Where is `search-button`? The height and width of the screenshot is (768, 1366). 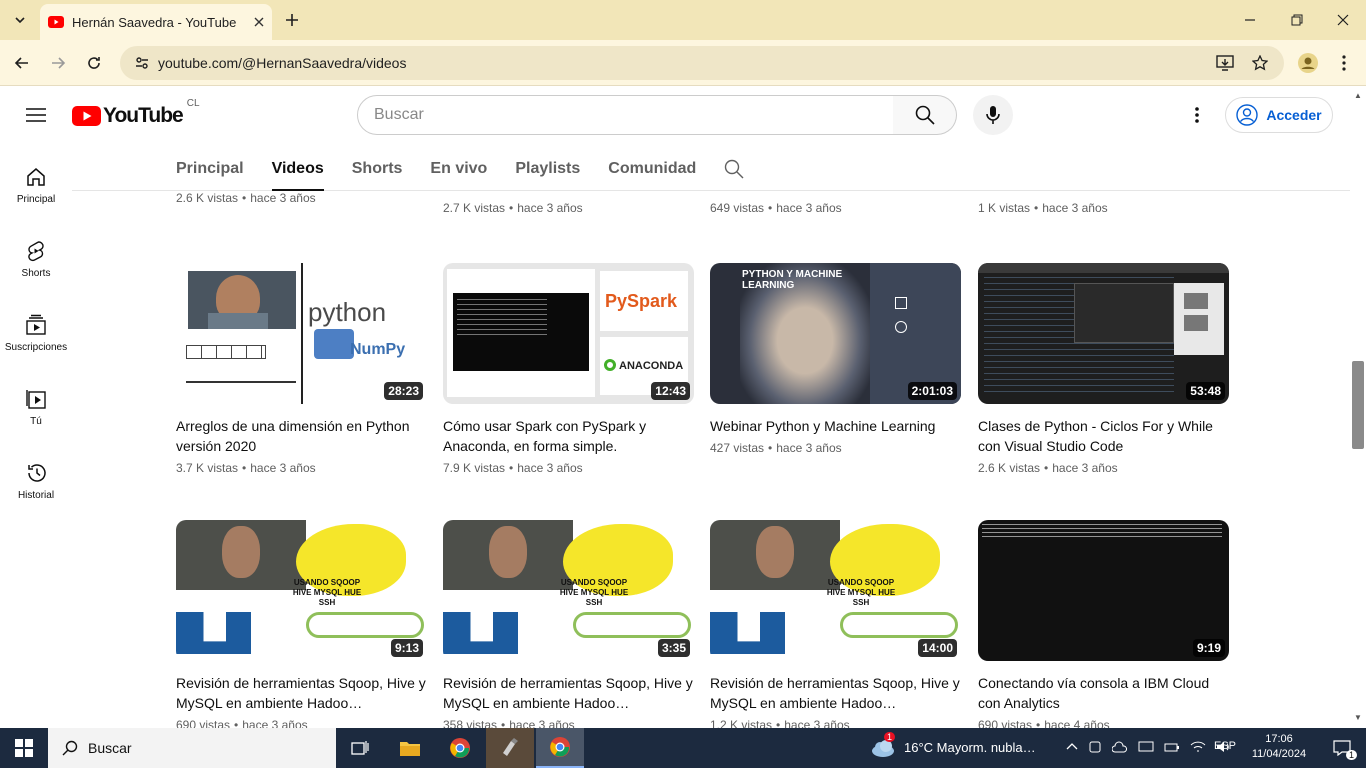
search-button is located at coordinates (925, 115).